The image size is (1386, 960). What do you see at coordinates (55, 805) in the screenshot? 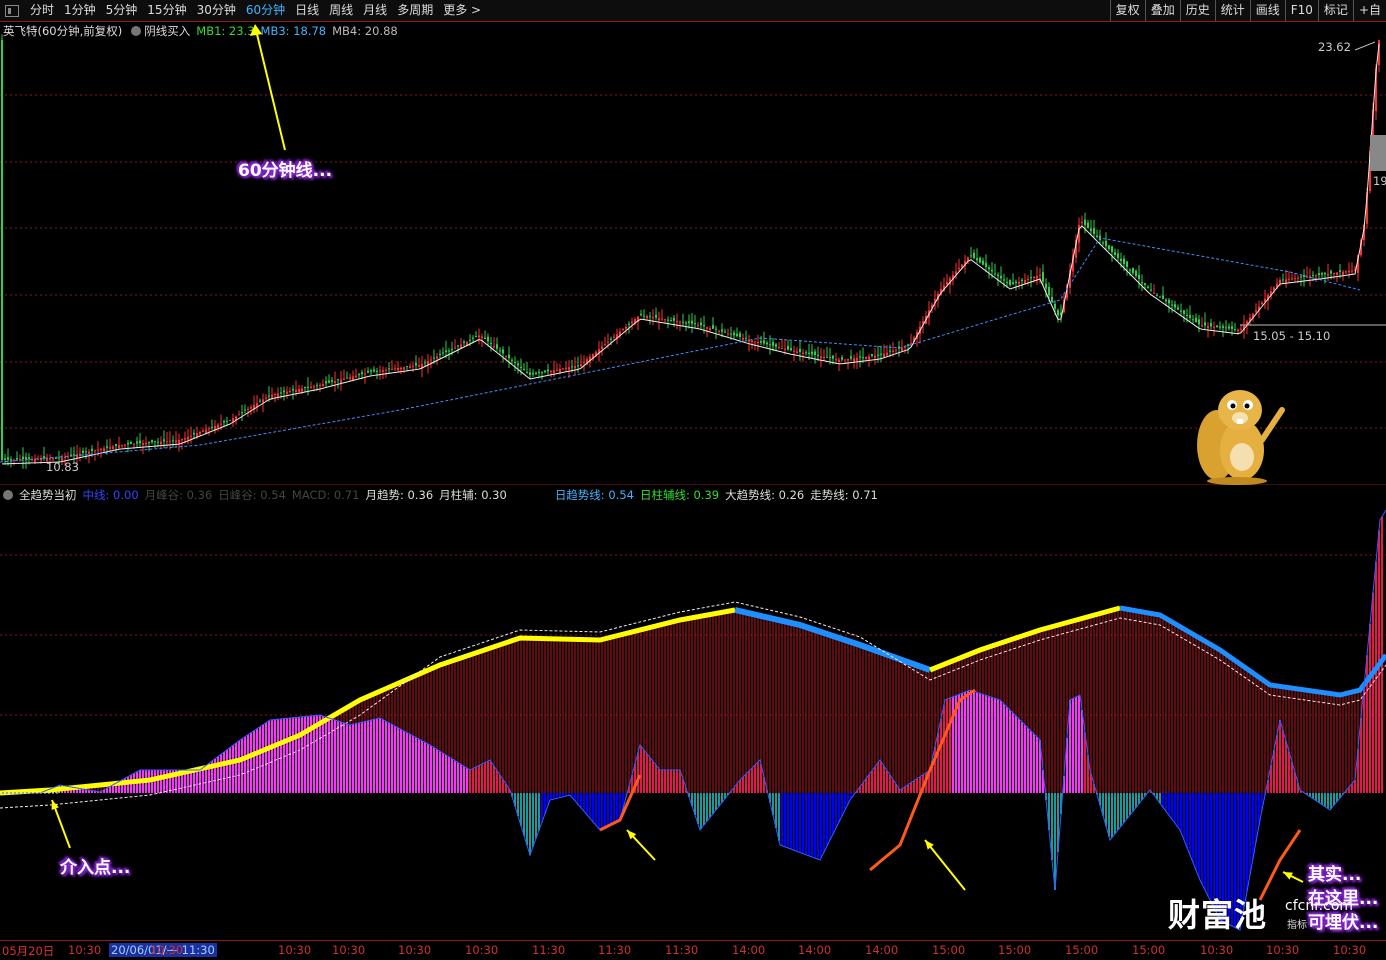
I see `arrow-head-icon` at bounding box center [55, 805].